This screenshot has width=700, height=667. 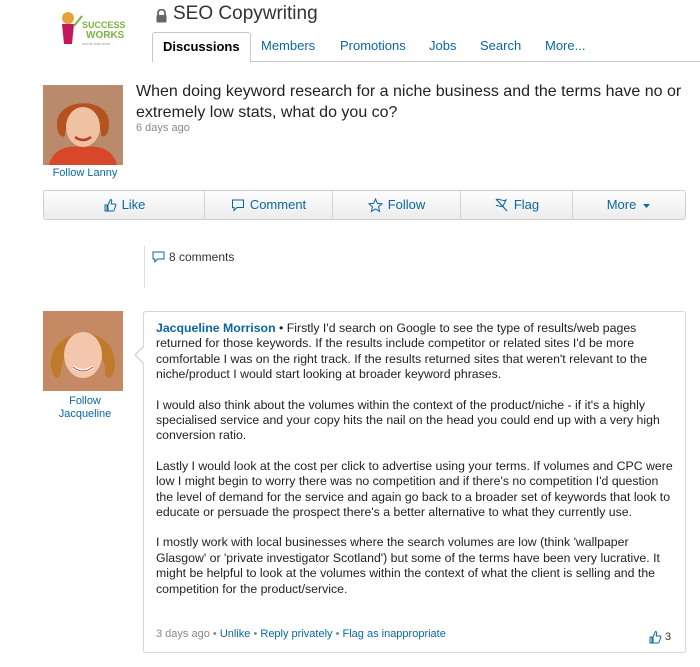 I want to click on comment-likes: 3, so click(x=659, y=637).